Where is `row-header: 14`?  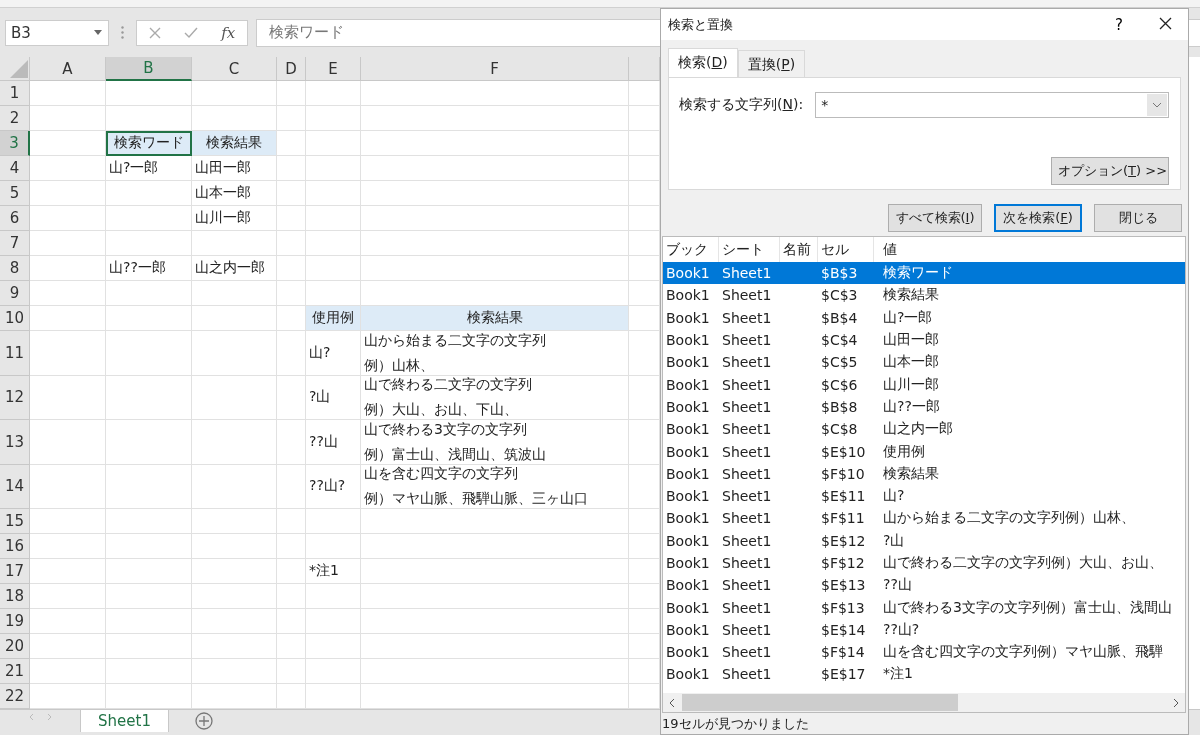 row-header: 14 is located at coordinates (15, 486).